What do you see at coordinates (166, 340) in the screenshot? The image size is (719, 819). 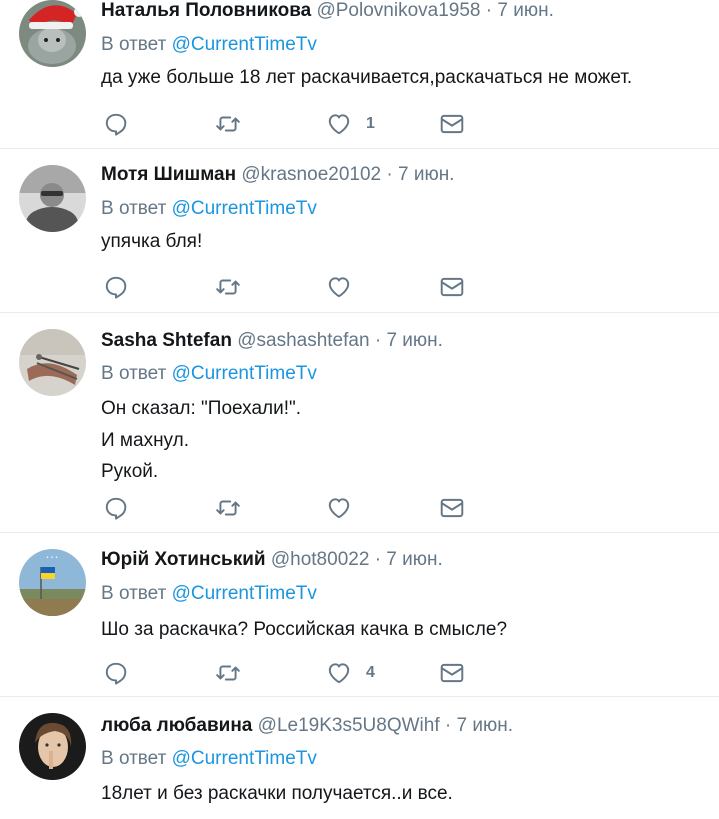 I see `display-name: Sasha Shtefan` at bounding box center [166, 340].